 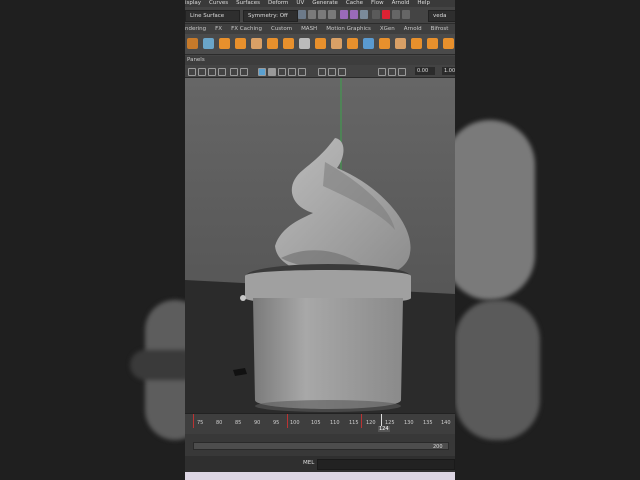 I want to click on shelf-tool-4-icon, so click(x=240, y=43).